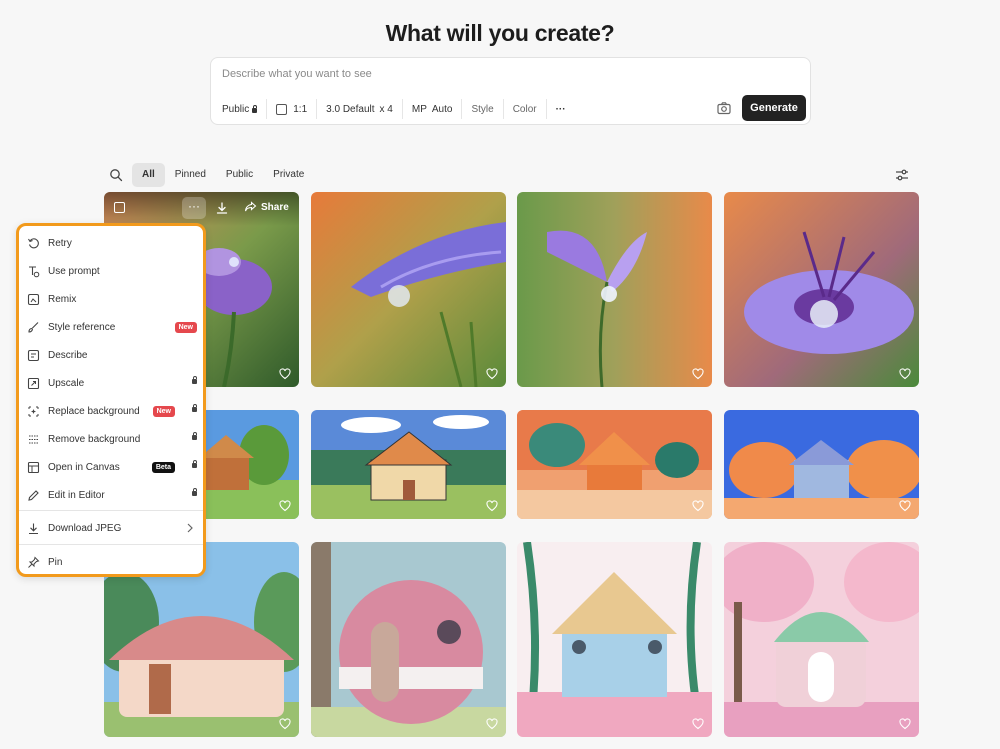  Describe the element at coordinates (112, 528) in the screenshot. I see `menu-item-download-jpeg: Download JPEG` at that location.